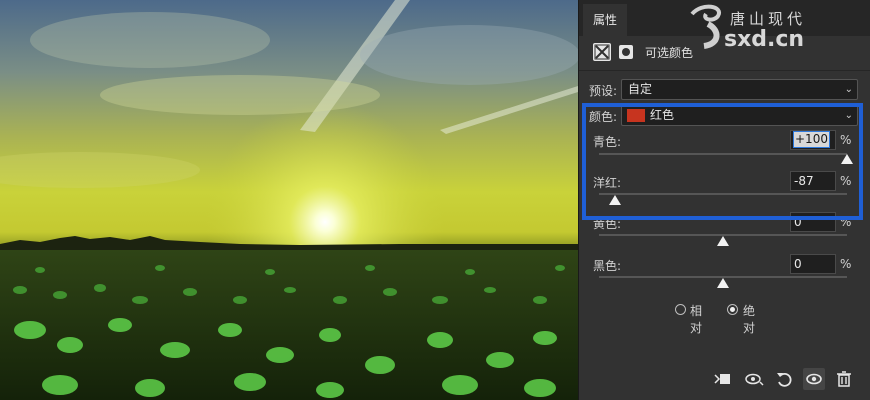  I want to click on slider-label: 黑色:, so click(607, 266).